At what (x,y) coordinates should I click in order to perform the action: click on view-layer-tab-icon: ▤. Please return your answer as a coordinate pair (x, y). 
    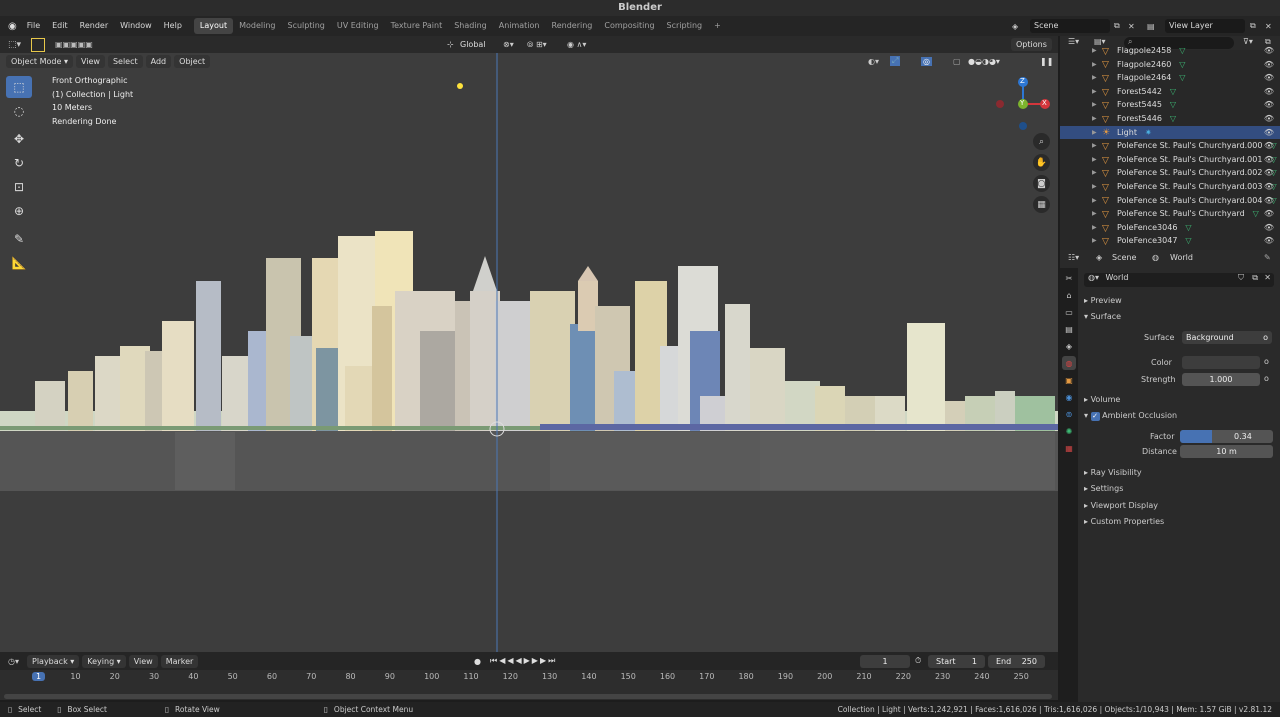
    Looking at the image, I should click on (1069, 329).